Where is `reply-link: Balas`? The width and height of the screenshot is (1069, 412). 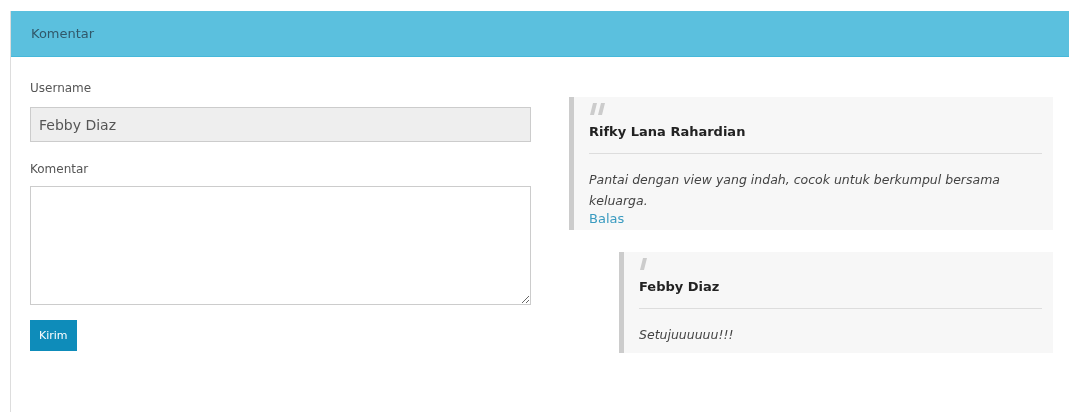
reply-link: Balas is located at coordinates (607, 218).